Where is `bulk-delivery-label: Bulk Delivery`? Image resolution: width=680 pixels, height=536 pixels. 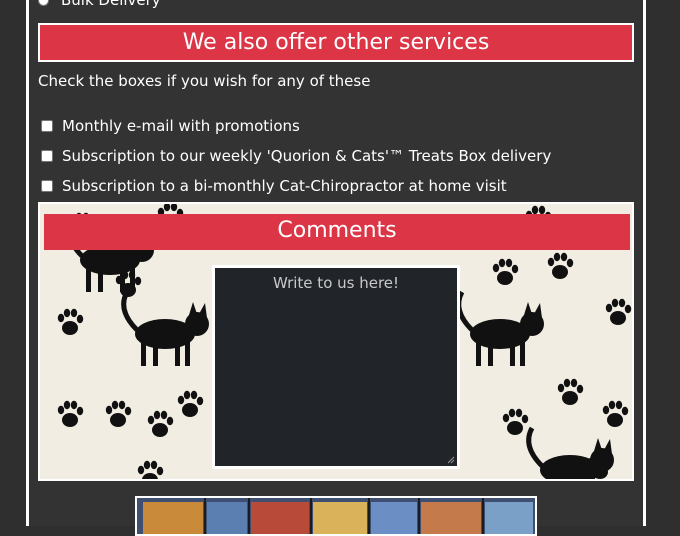 bulk-delivery-label: Bulk Delivery is located at coordinates (111, 4).